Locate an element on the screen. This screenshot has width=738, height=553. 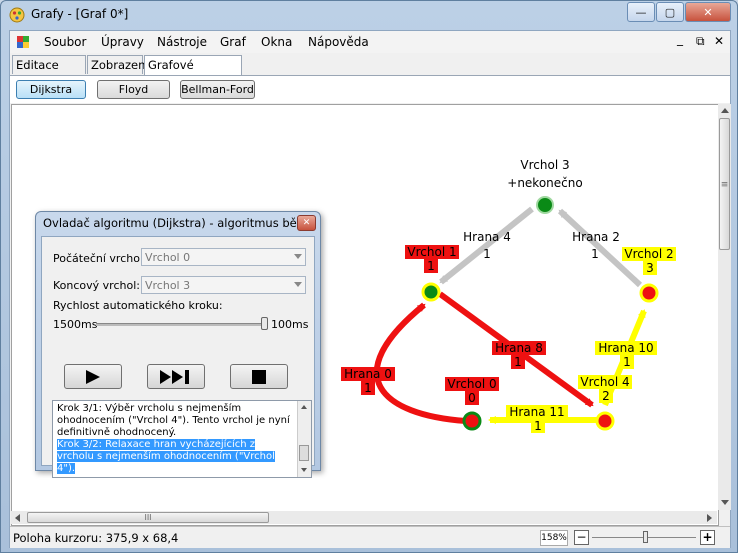
speed-slider-track is located at coordinates (182, 324).